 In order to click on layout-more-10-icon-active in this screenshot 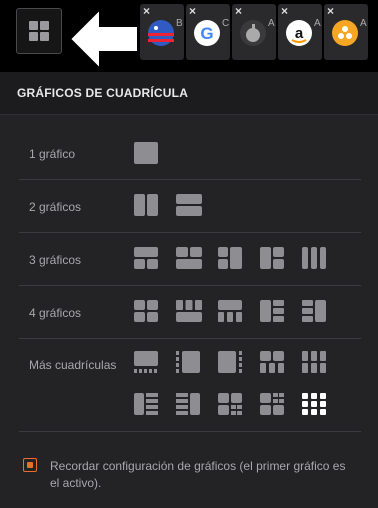, I will do `click(315, 405)`.